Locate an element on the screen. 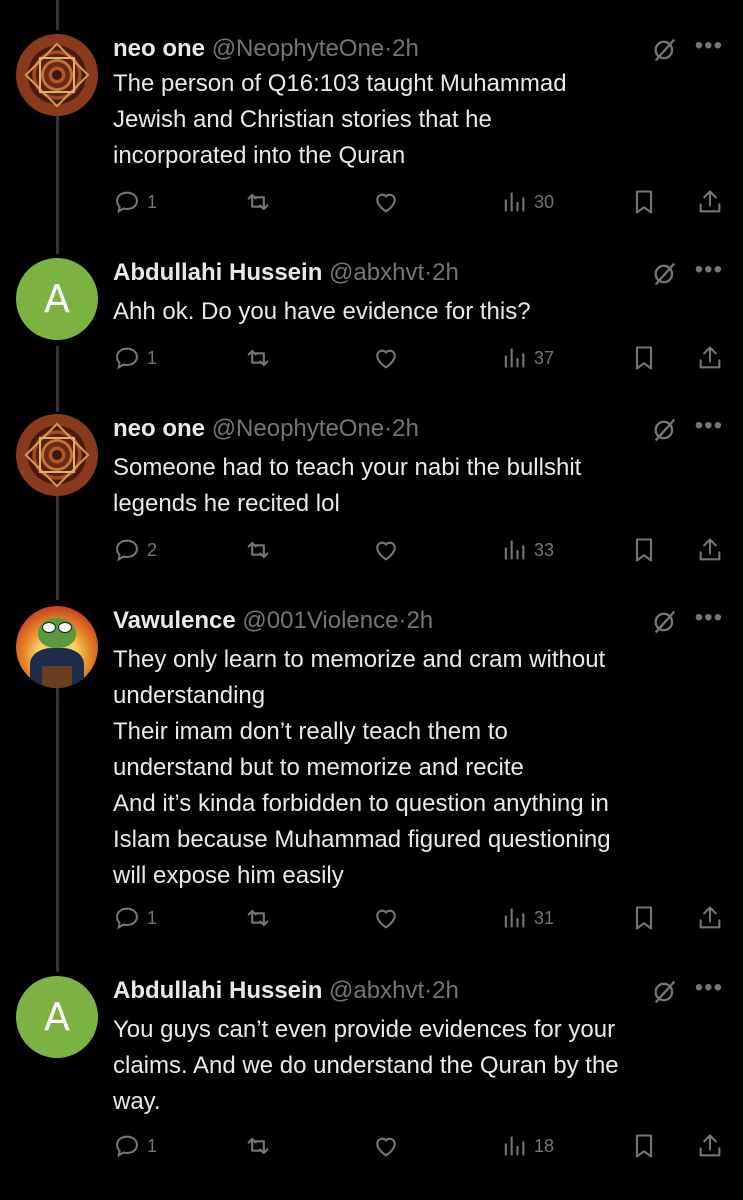 This screenshot has width=743, height=1200. action-bar: 1 18 is located at coordinates (371, 1146).